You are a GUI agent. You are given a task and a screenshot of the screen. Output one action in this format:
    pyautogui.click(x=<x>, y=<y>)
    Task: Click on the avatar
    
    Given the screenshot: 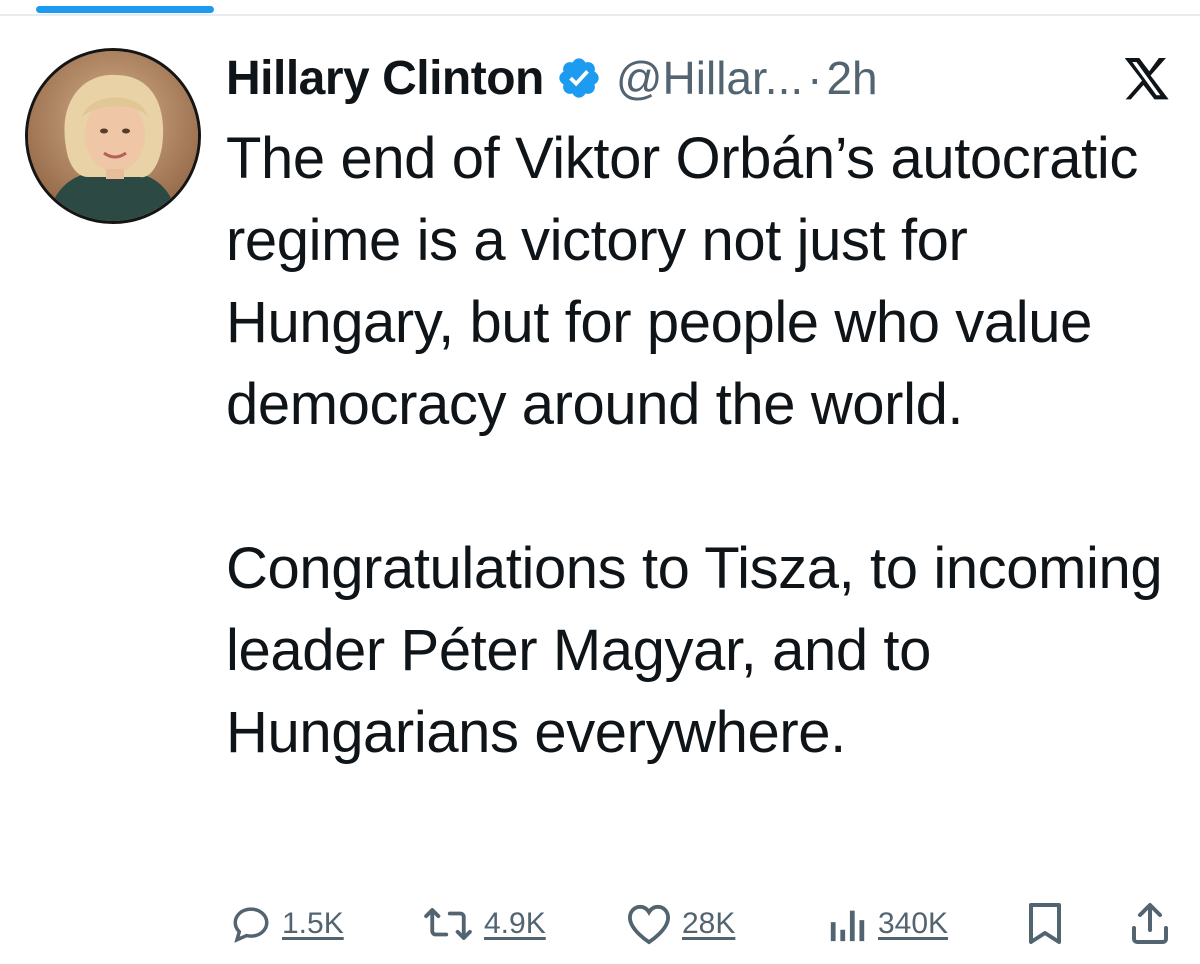 What is the action you would take?
    pyautogui.click(x=113, y=136)
    